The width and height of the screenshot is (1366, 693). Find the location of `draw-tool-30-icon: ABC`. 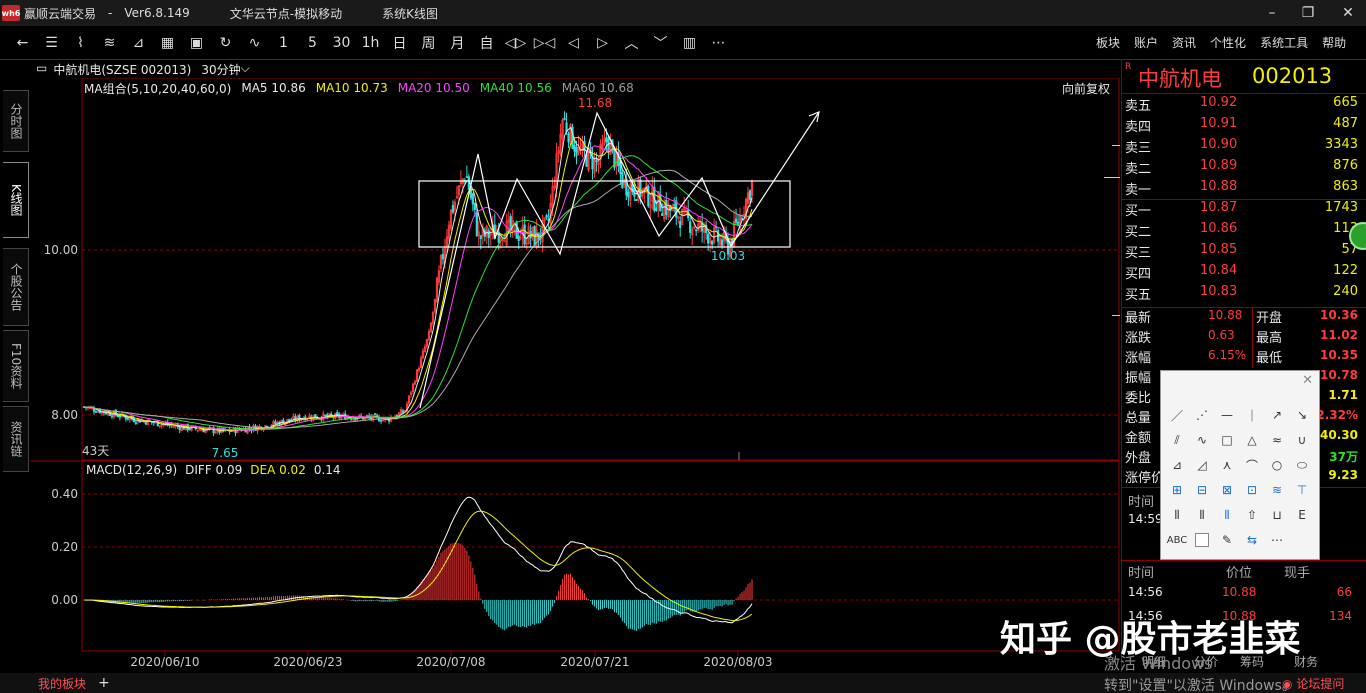

draw-tool-30-icon: ABC is located at coordinates (1177, 540).